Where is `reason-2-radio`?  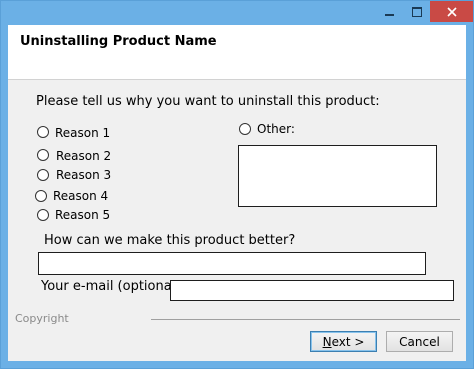
reason-2-radio is located at coordinates (43, 155).